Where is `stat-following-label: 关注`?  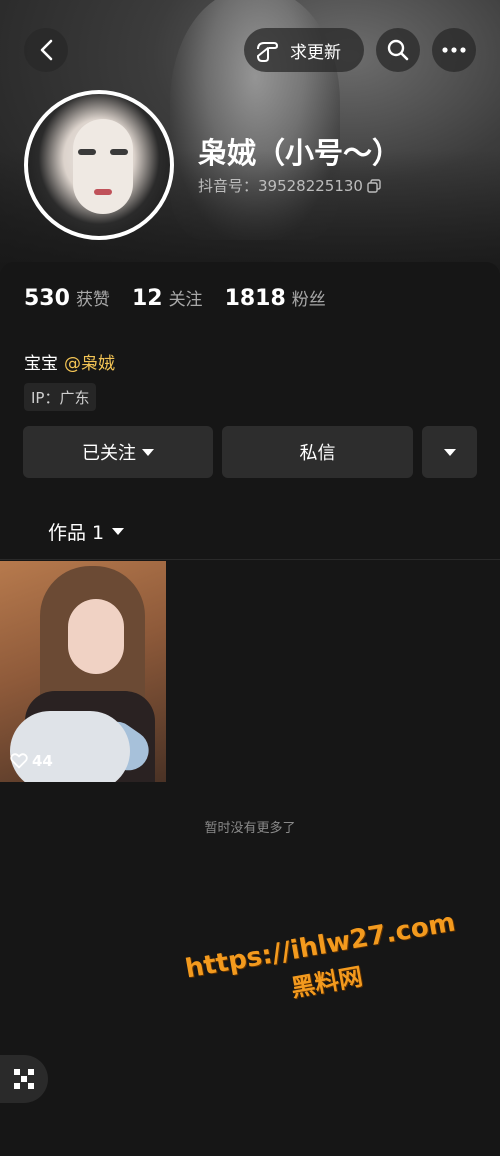 stat-following-label: 关注 is located at coordinates (185, 300).